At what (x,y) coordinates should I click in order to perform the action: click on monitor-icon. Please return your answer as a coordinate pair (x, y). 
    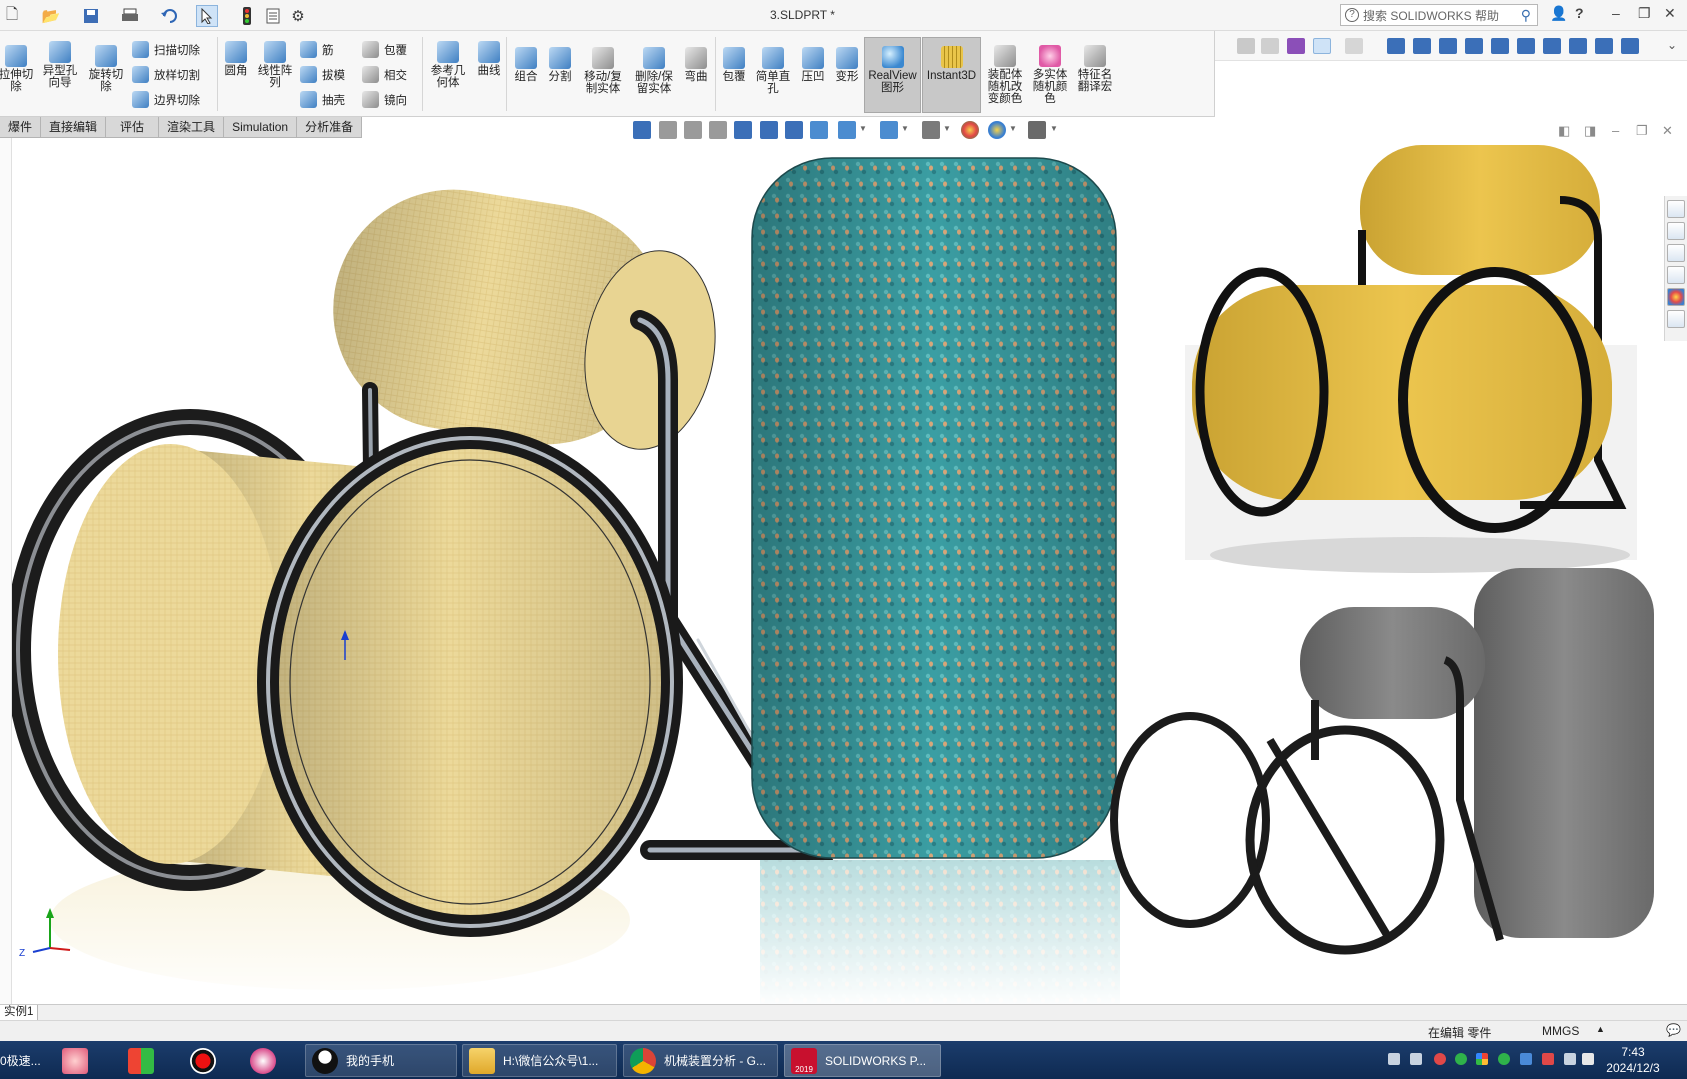
    Looking at the image, I should click on (1037, 130).